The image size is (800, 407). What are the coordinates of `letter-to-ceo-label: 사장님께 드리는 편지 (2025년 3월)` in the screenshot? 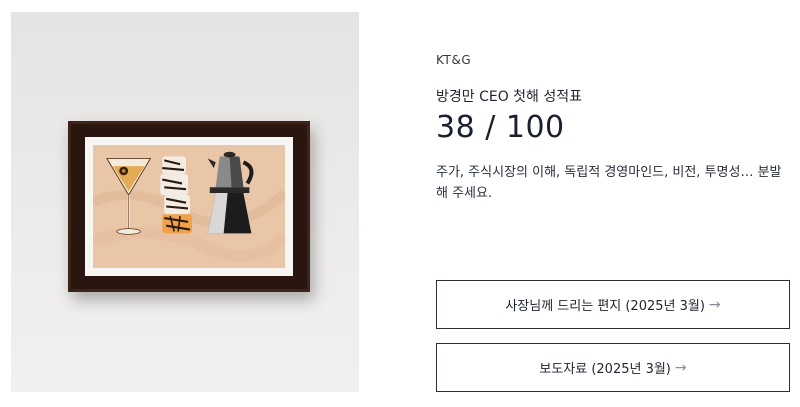 It's located at (605, 306).